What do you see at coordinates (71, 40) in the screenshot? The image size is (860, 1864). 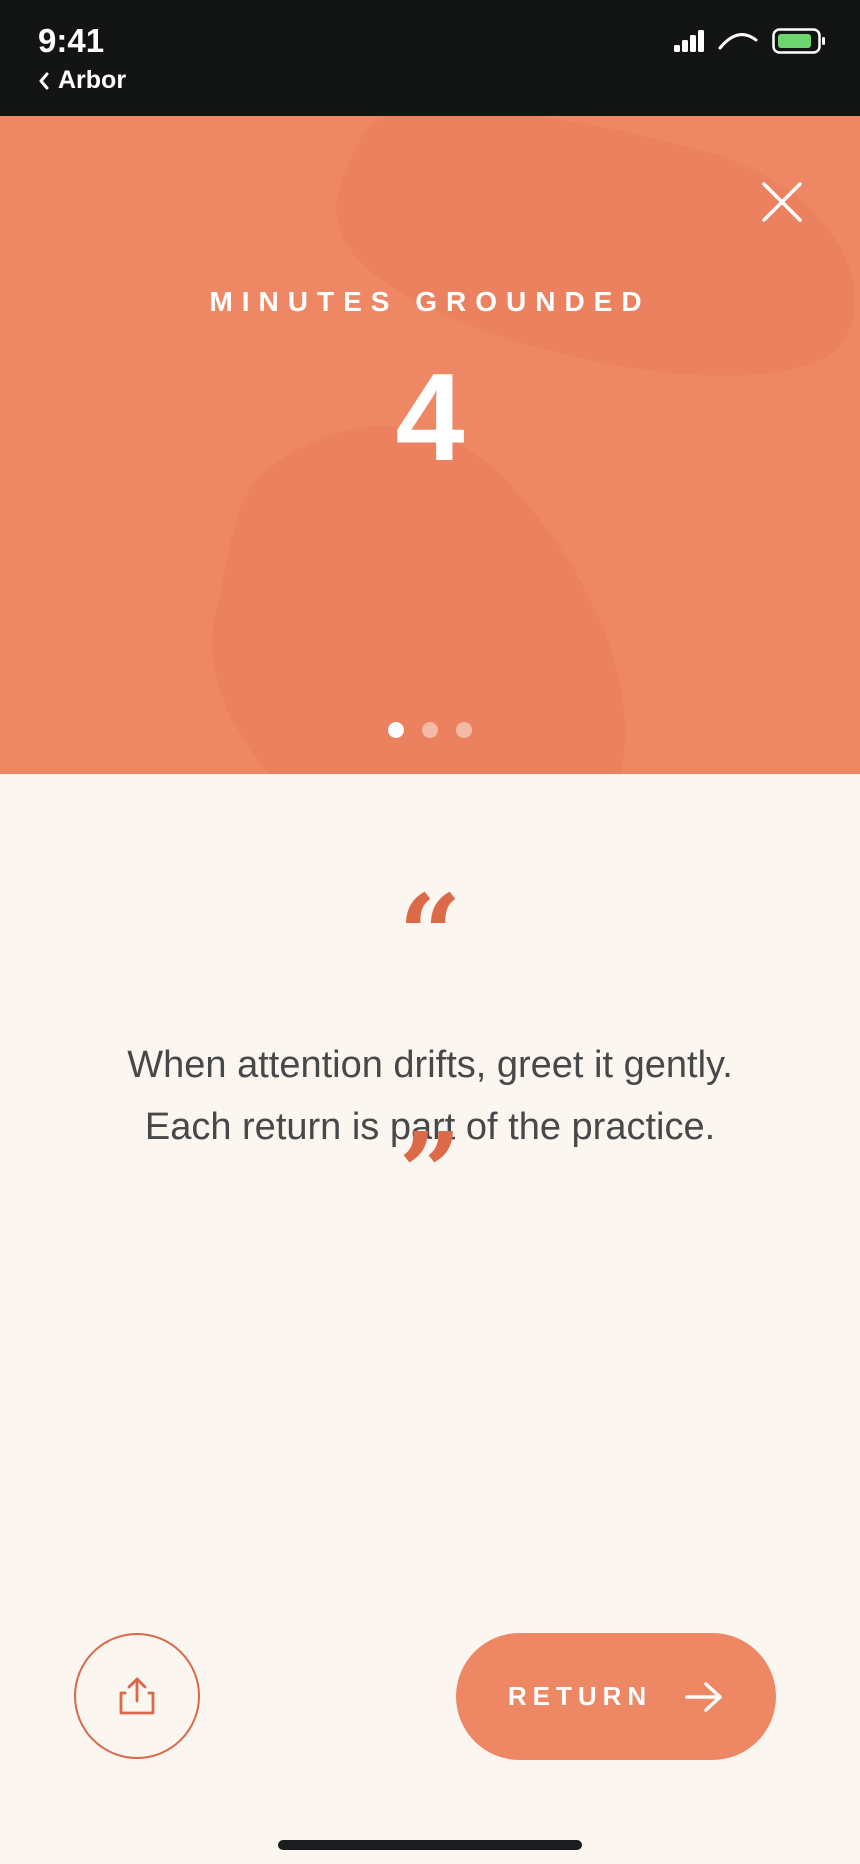 I see `status-time: 9:41` at bounding box center [71, 40].